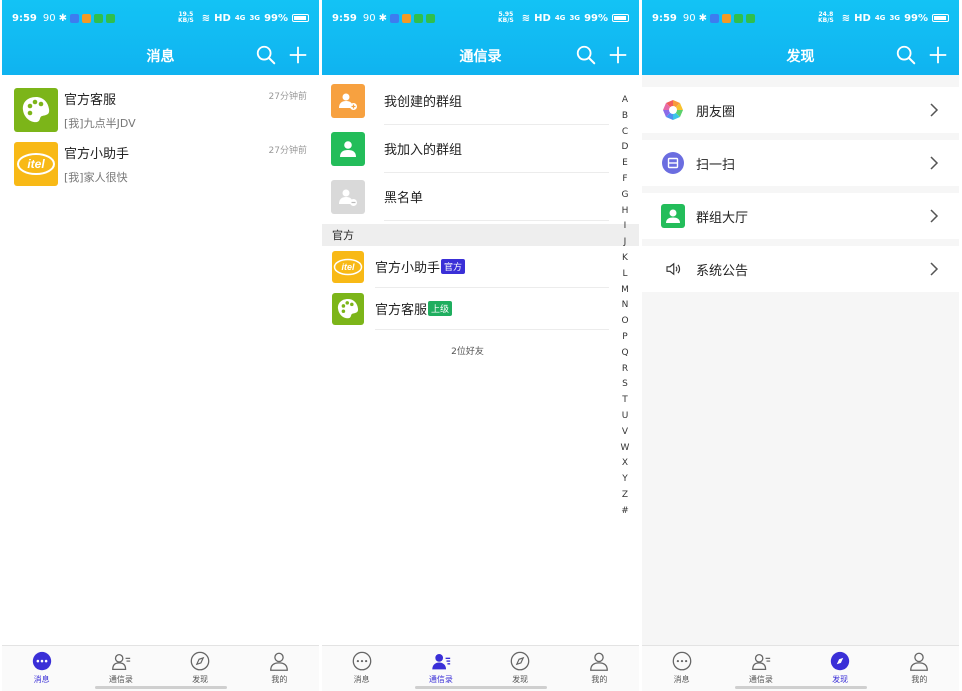 The height and width of the screenshot is (691, 962). I want to click on status-bar: 9:59 90 ✱ 5.95 KB/S ≋ HD 4G 3G 99%, so click(480, 18).